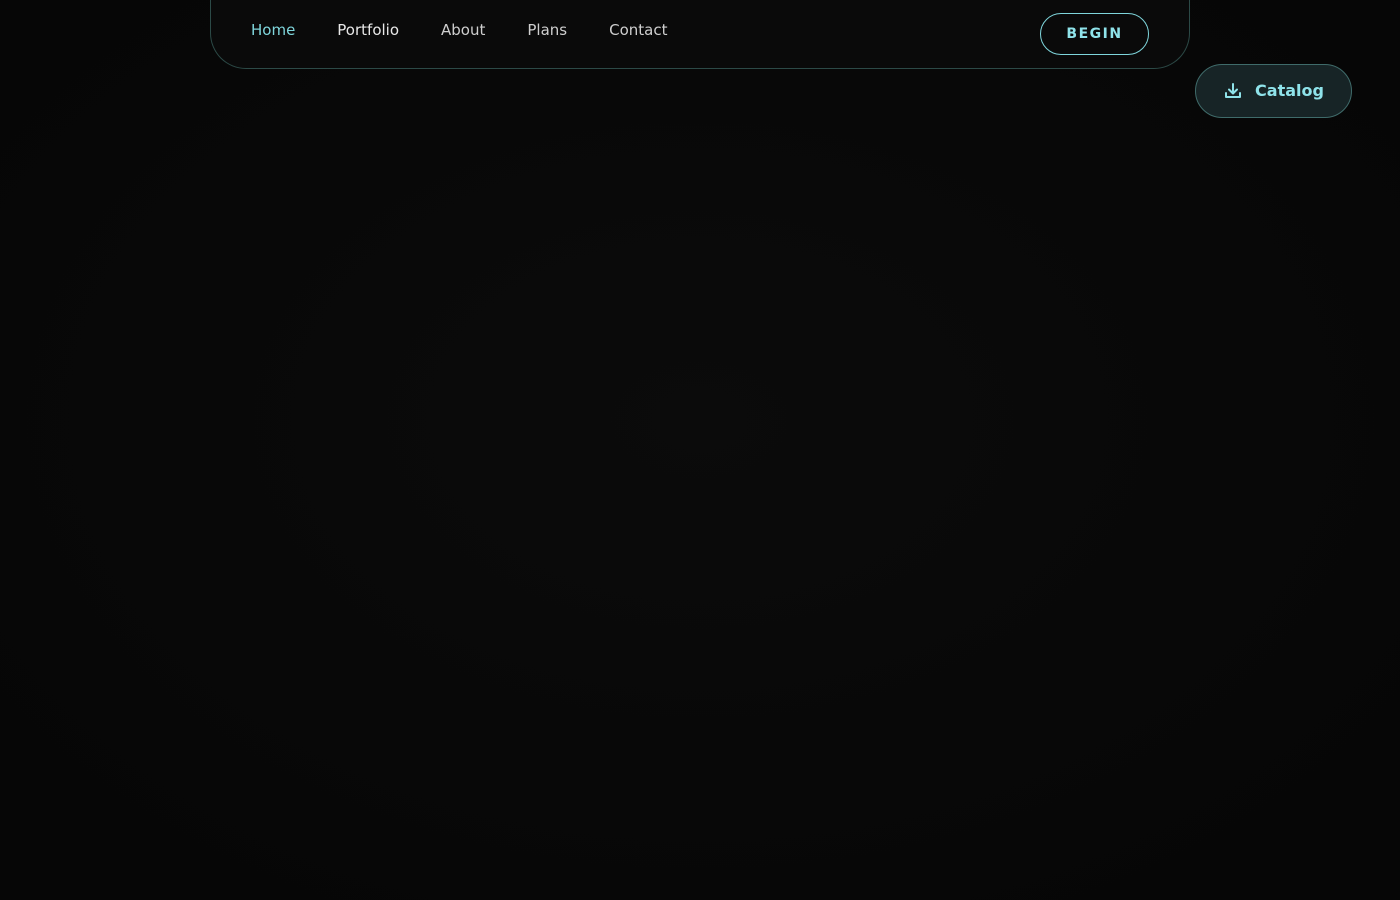  I want to click on nav-link-about: About, so click(463, 30).